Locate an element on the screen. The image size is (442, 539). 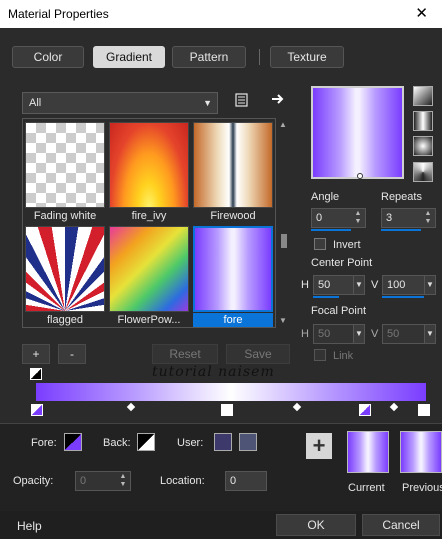
center-h-slider is located at coordinates (326, 297).